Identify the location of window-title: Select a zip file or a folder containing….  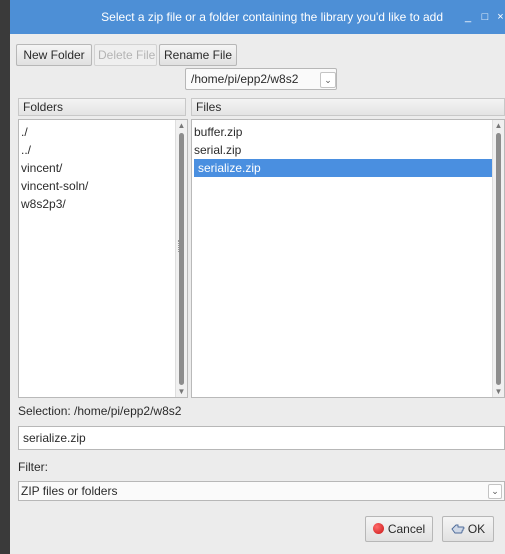
(272, 17).